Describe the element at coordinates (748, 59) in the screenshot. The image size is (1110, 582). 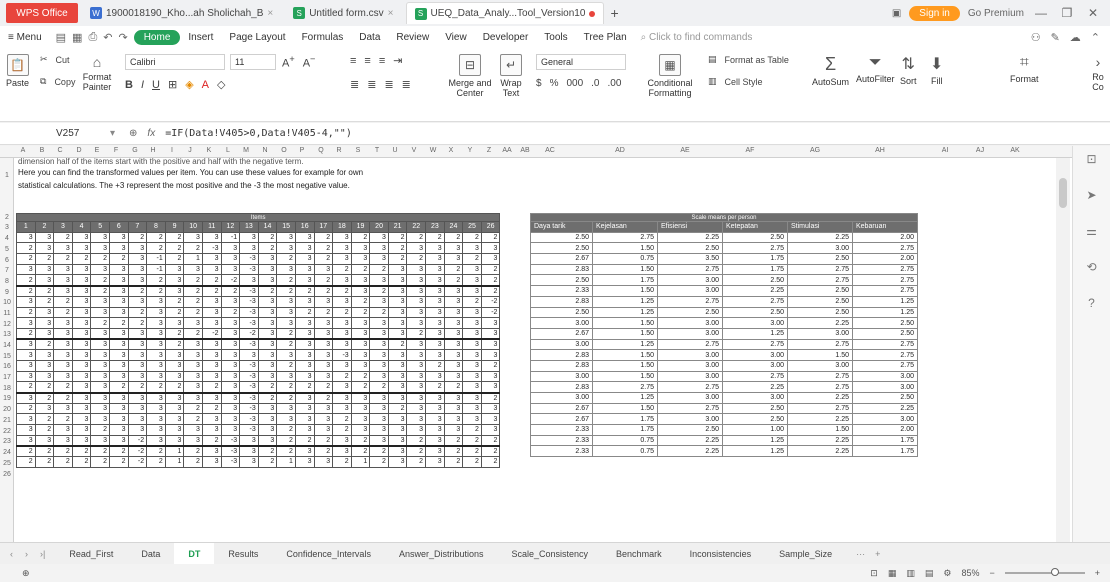
I see `format-as-table-button: ▤ Format as Table` at that location.